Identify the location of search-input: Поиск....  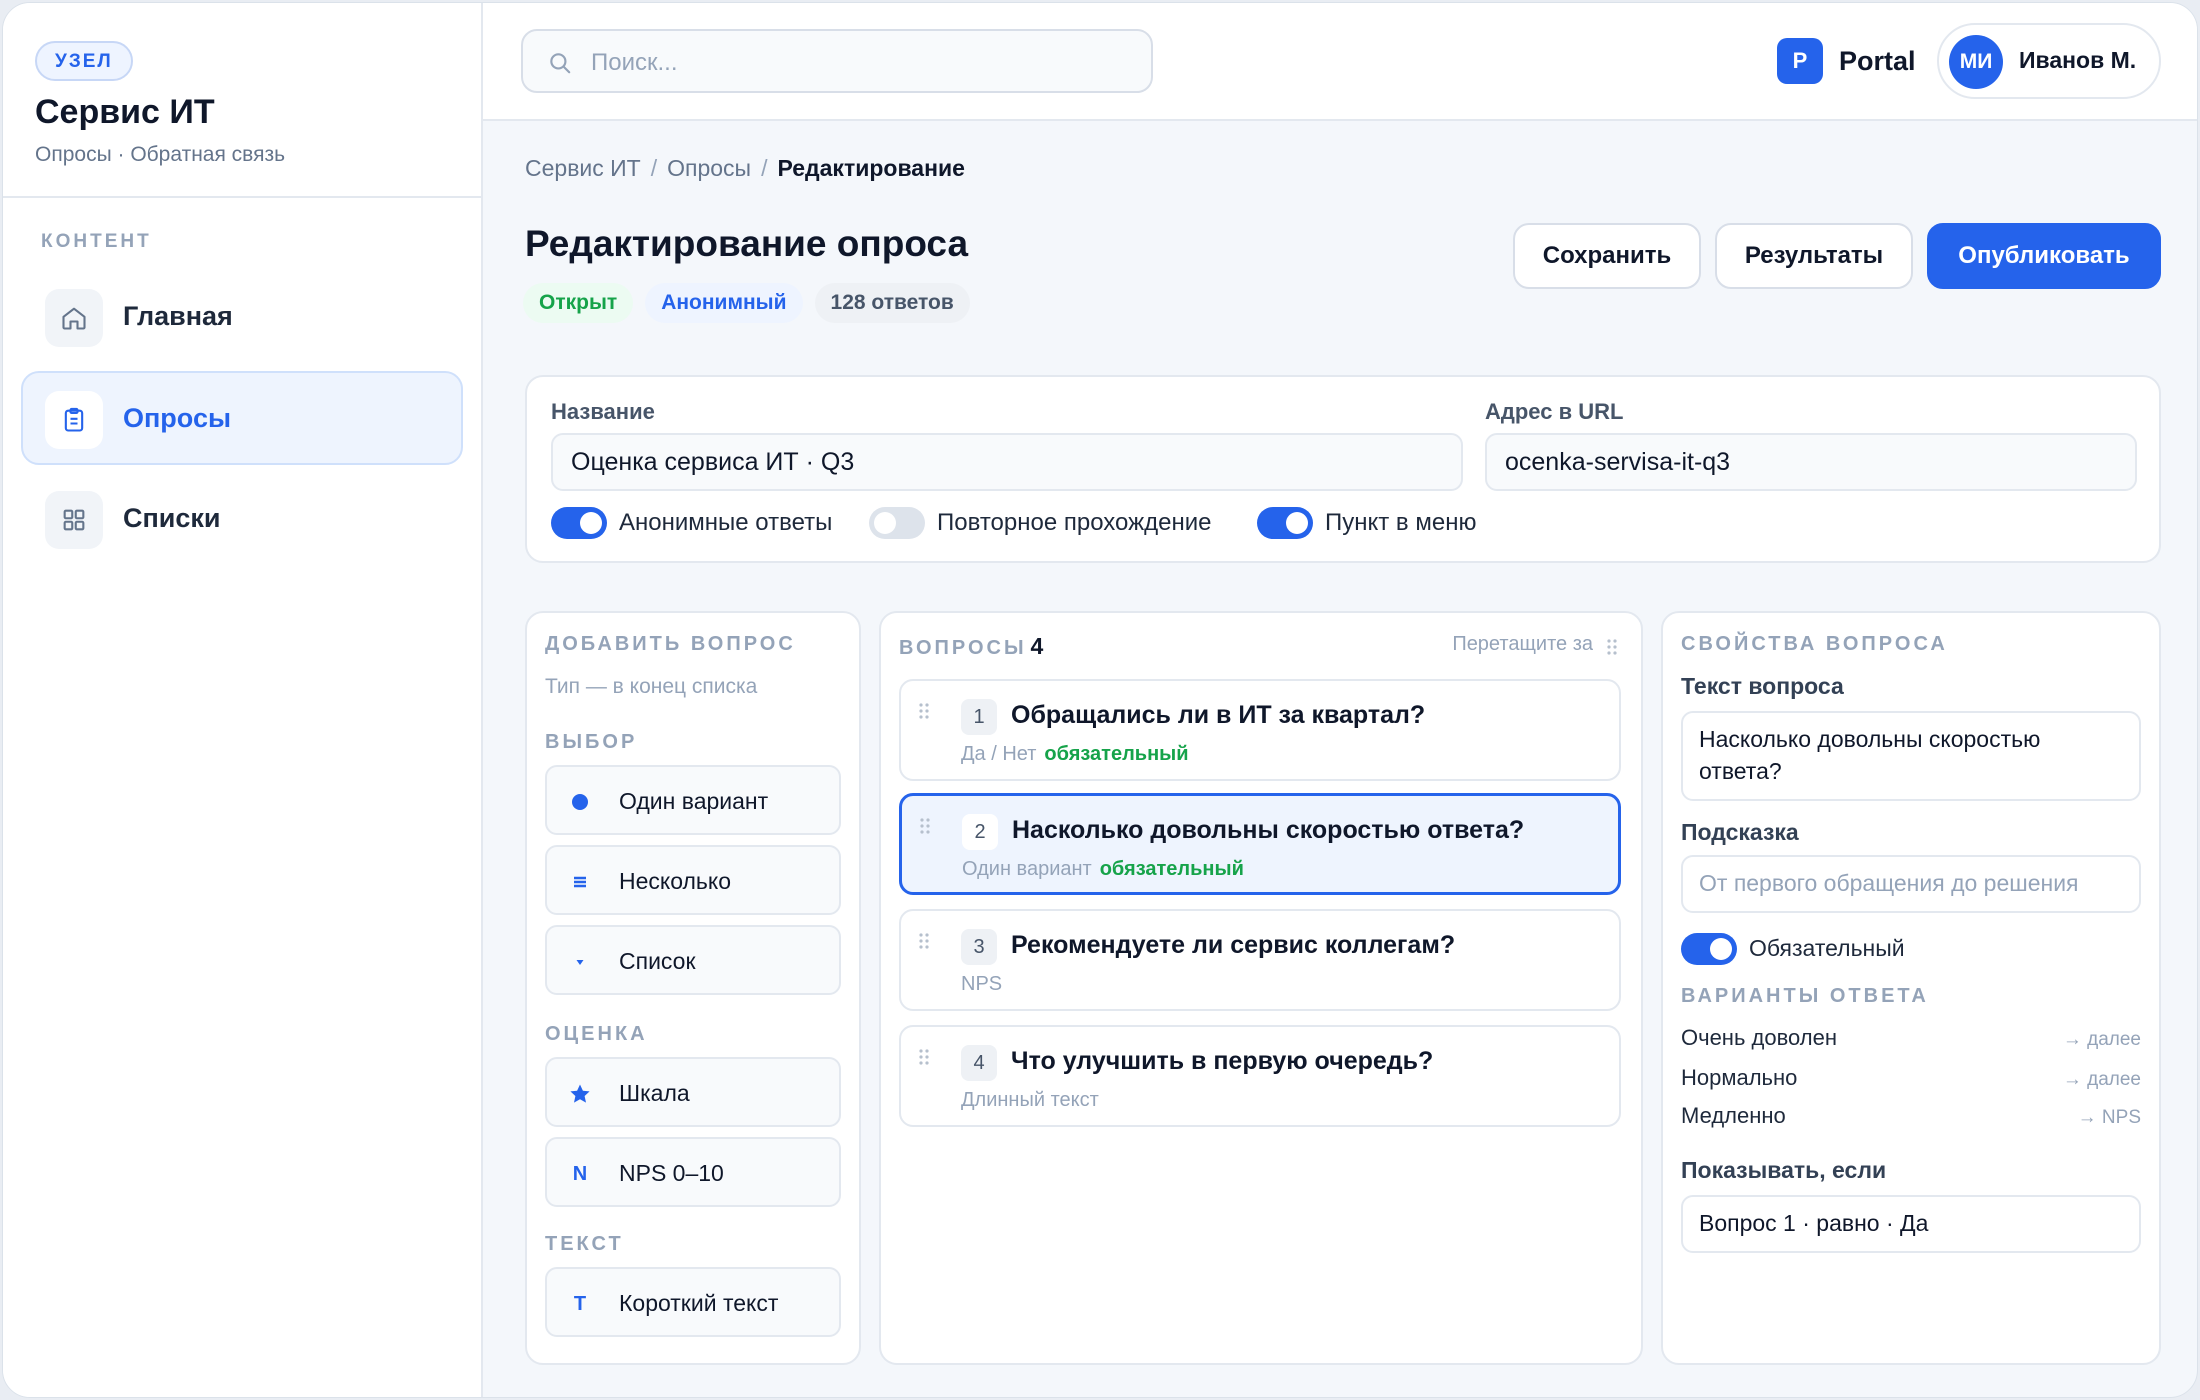
(837, 61).